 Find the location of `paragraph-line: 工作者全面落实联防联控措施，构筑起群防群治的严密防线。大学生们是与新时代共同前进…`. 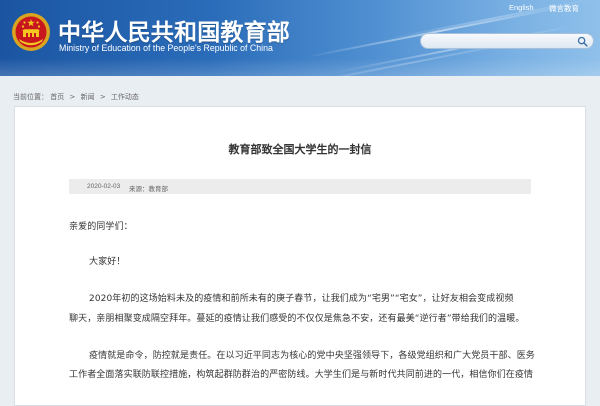

paragraph-line: 工作者全面落实联防联控措施，构筑起群防群治的严密防线。大学生们是与新时代共同前进… is located at coordinates (301, 375).